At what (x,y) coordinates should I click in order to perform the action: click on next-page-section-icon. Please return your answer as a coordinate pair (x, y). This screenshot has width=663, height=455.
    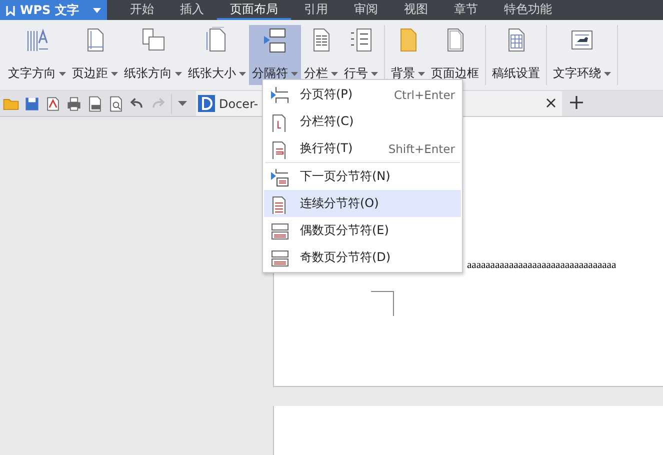
    Looking at the image, I should click on (280, 176).